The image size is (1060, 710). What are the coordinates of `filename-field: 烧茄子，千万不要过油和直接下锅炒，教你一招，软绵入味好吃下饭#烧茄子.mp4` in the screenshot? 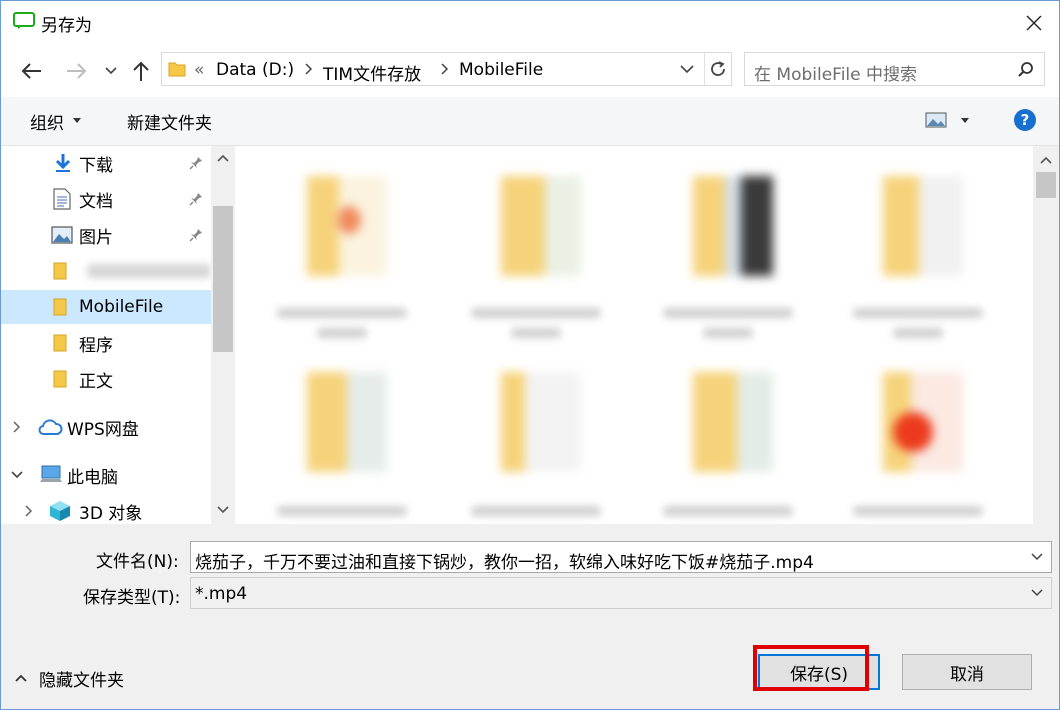 It's located at (621, 557).